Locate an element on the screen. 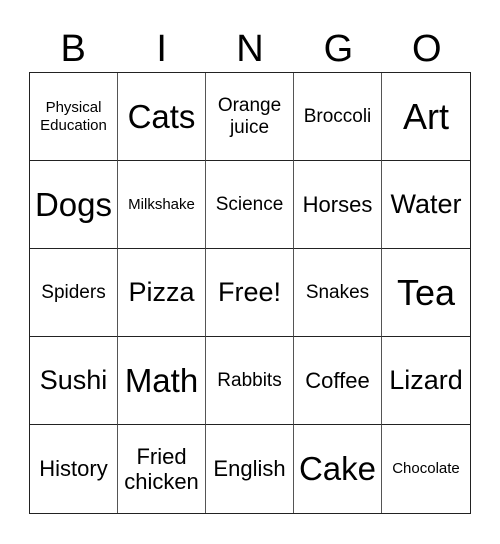 This screenshot has height=544, width=500. bingo-cell: Lizard is located at coordinates (426, 381).